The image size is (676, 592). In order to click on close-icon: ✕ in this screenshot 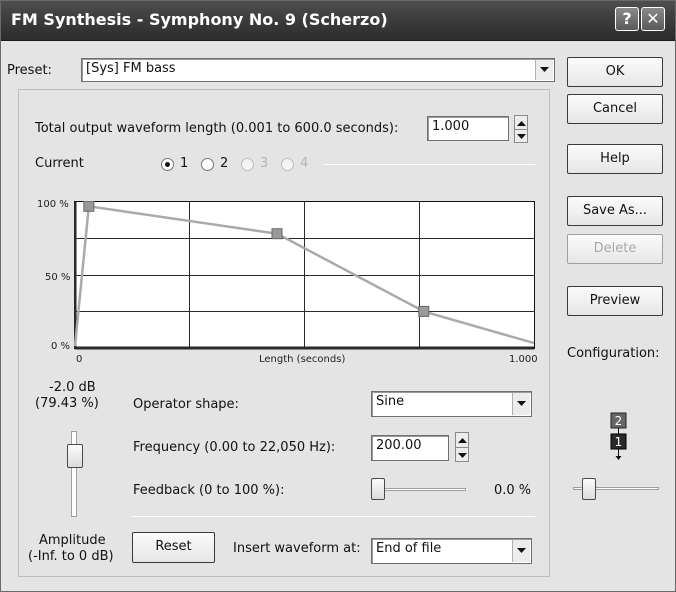, I will do `click(653, 18)`.